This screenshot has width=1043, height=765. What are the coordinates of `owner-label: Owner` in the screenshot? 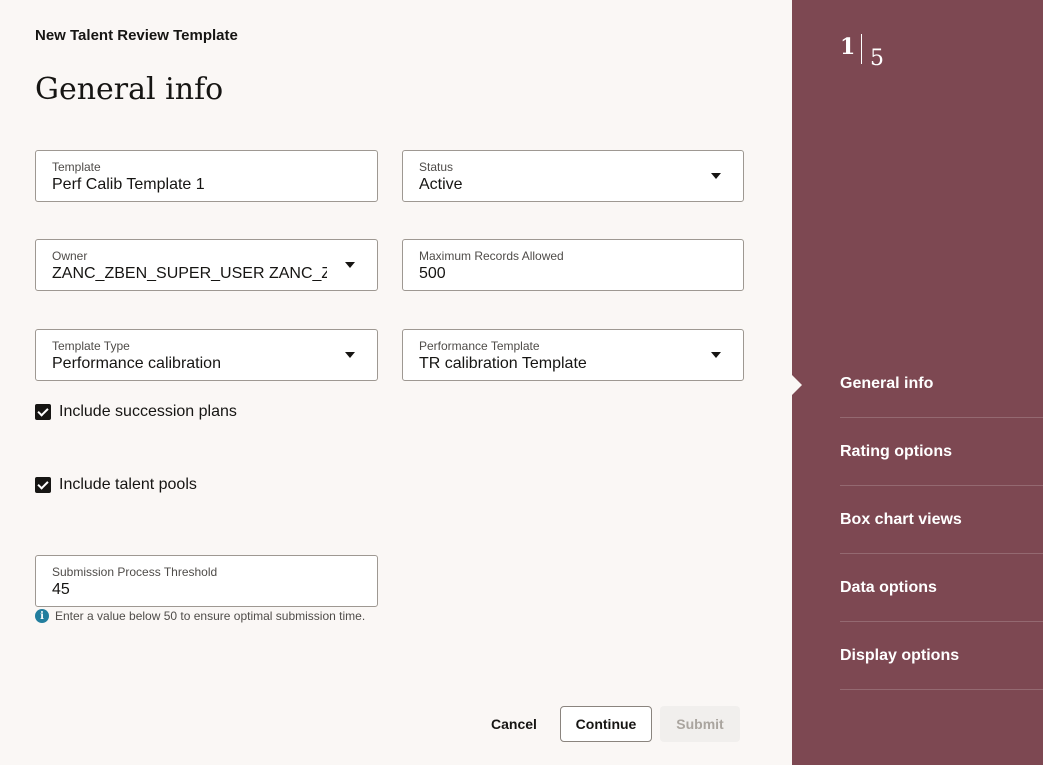 It's located at (70, 256).